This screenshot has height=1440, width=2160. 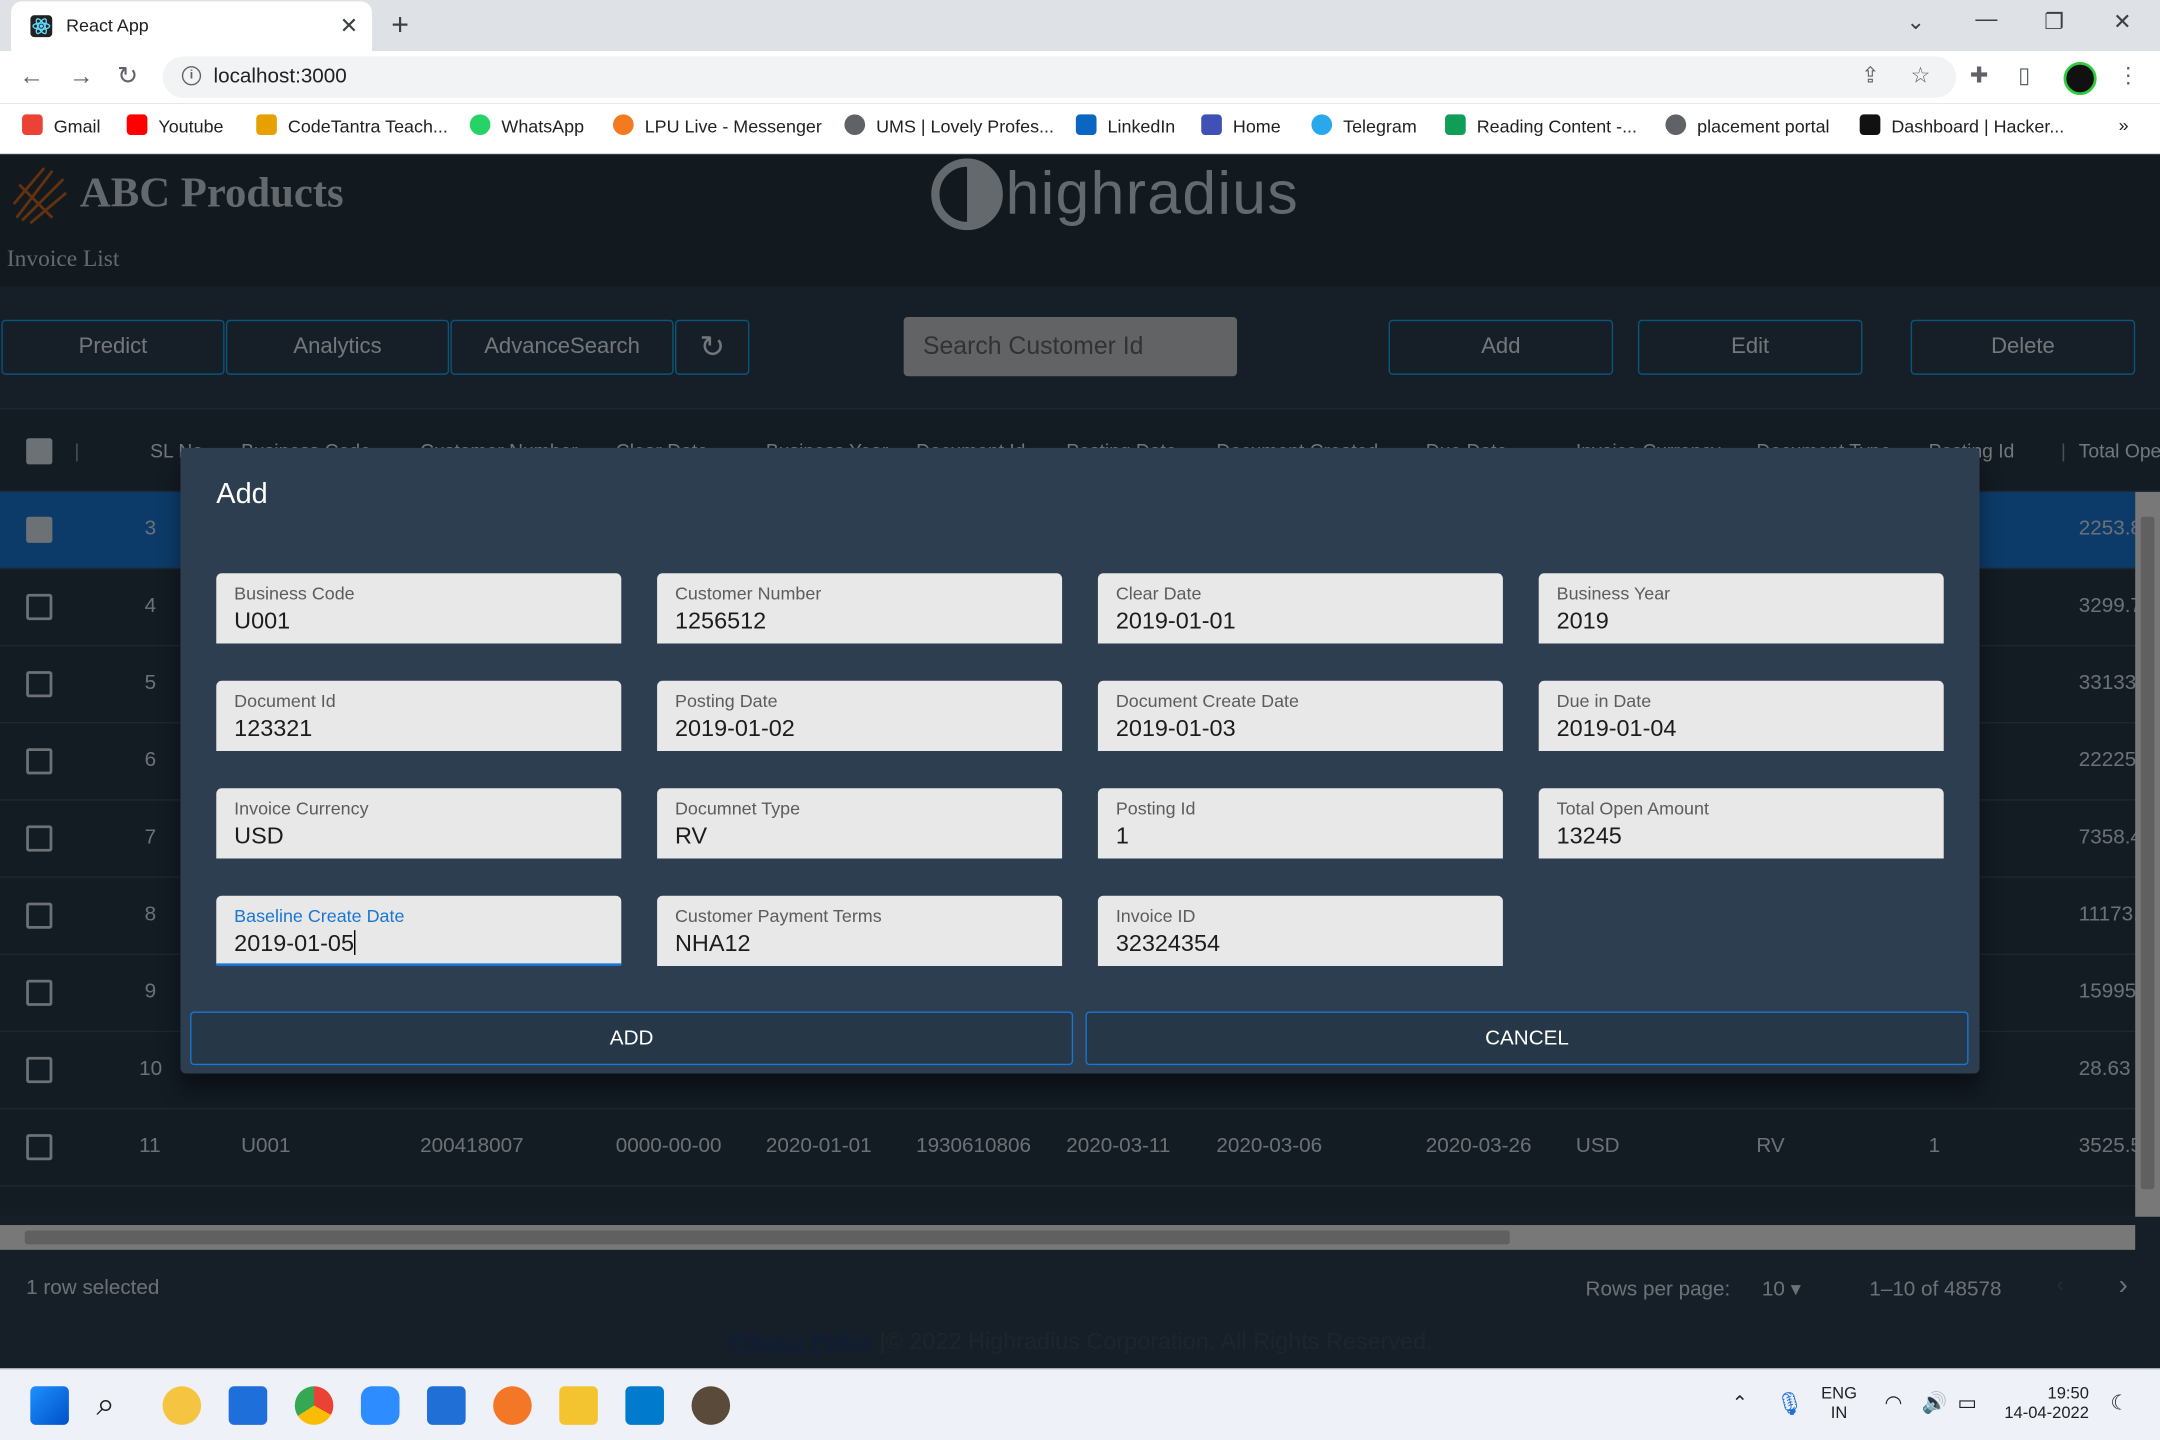 I want to click on field-value: 13245, so click(x=1589, y=837).